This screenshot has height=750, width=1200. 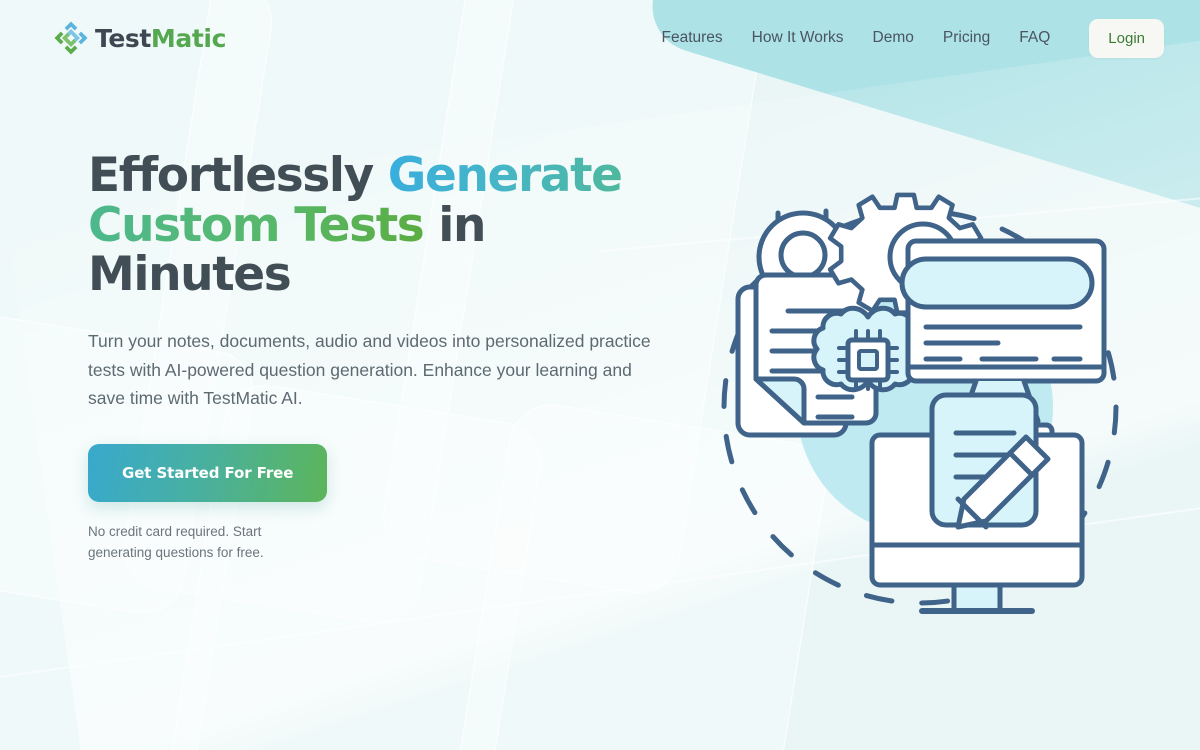 What do you see at coordinates (123, 38) in the screenshot?
I see `brand-name-primary: Test` at bounding box center [123, 38].